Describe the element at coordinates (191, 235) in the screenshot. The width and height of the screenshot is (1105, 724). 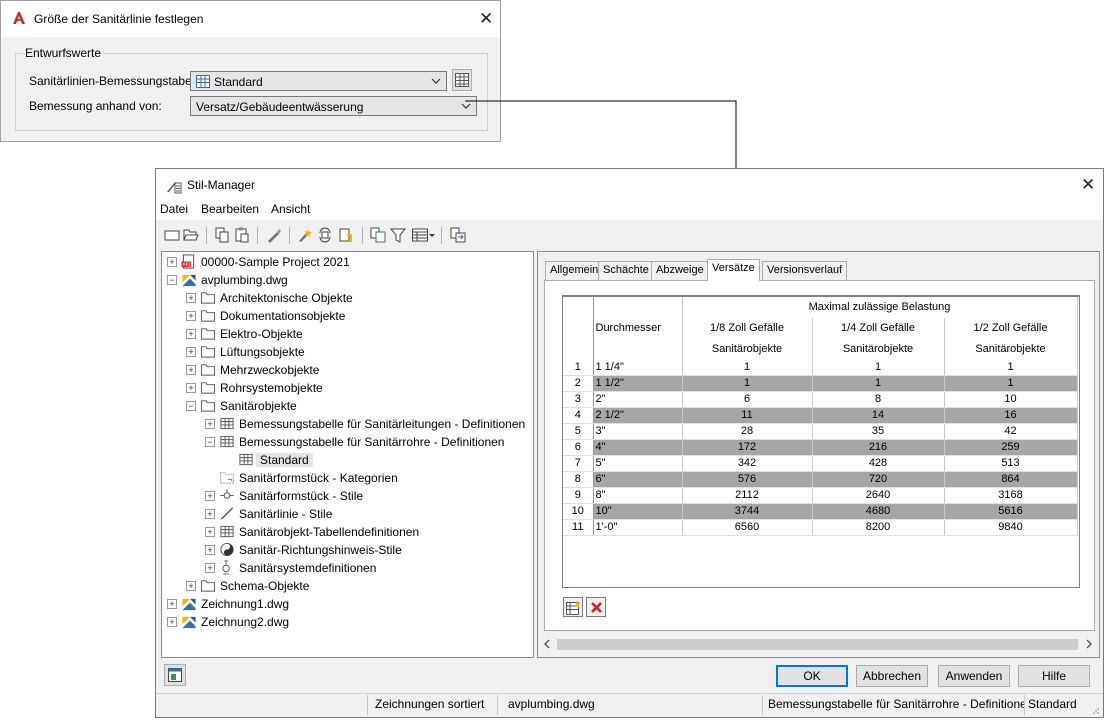
I see `open-drawing-icon` at that location.